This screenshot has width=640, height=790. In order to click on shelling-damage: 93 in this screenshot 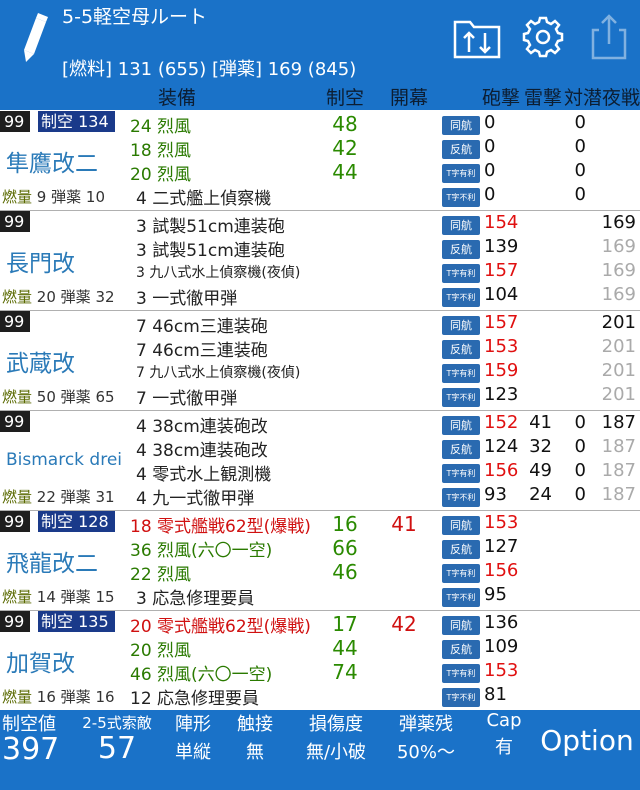, I will do `click(495, 494)`.